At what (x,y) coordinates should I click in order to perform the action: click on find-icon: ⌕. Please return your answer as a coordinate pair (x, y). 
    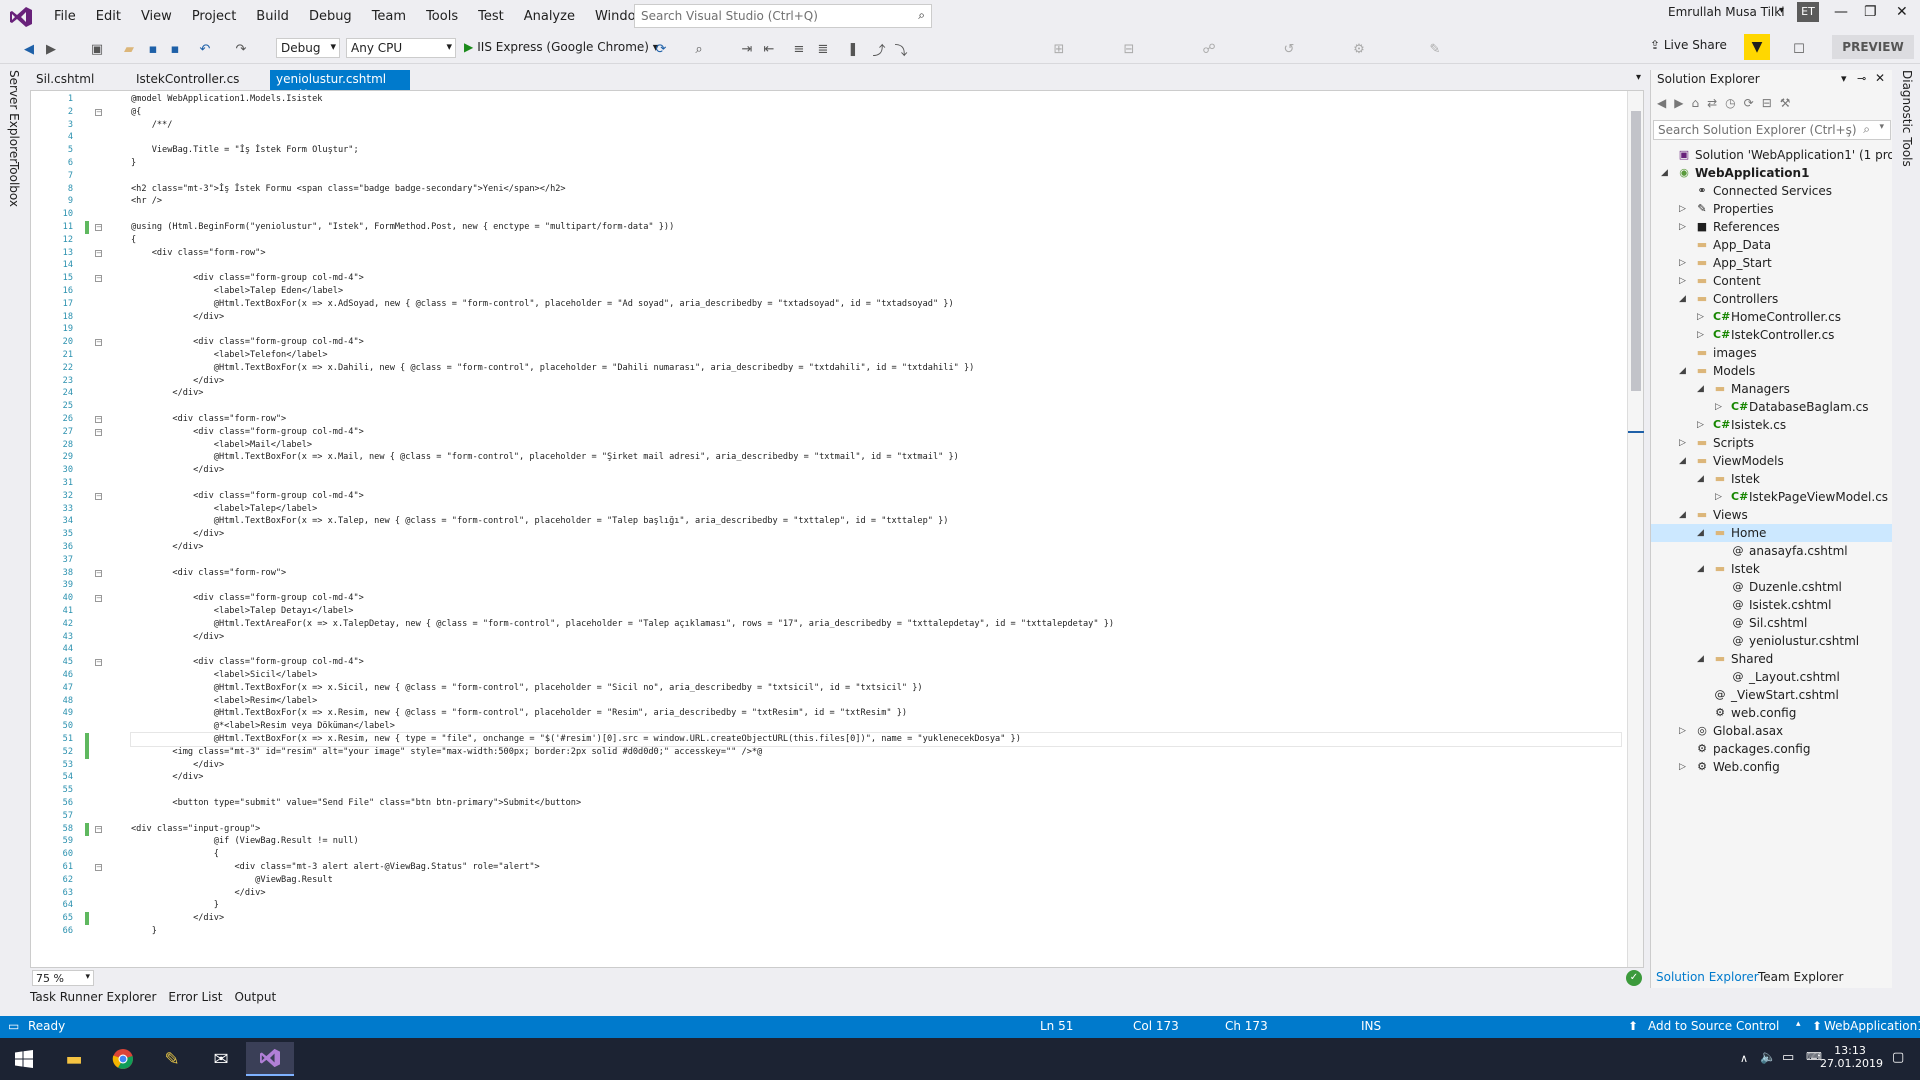
    Looking at the image, I should click on (699, 49).